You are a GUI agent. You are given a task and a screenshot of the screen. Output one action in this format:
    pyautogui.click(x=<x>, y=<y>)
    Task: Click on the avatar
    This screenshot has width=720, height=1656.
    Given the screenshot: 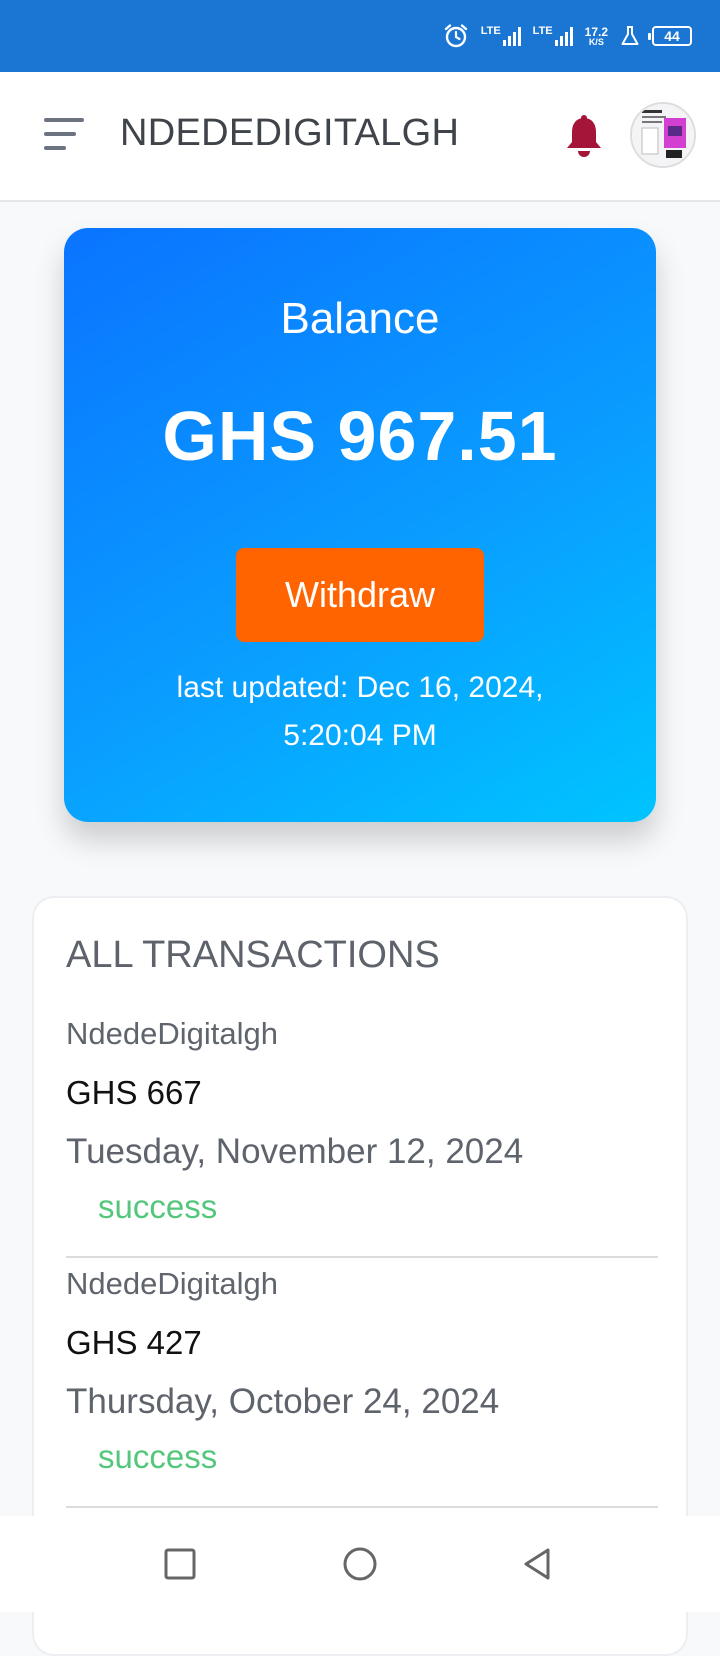 What is the action you would take?
    pyautogui.click(x=663, y=135)
    